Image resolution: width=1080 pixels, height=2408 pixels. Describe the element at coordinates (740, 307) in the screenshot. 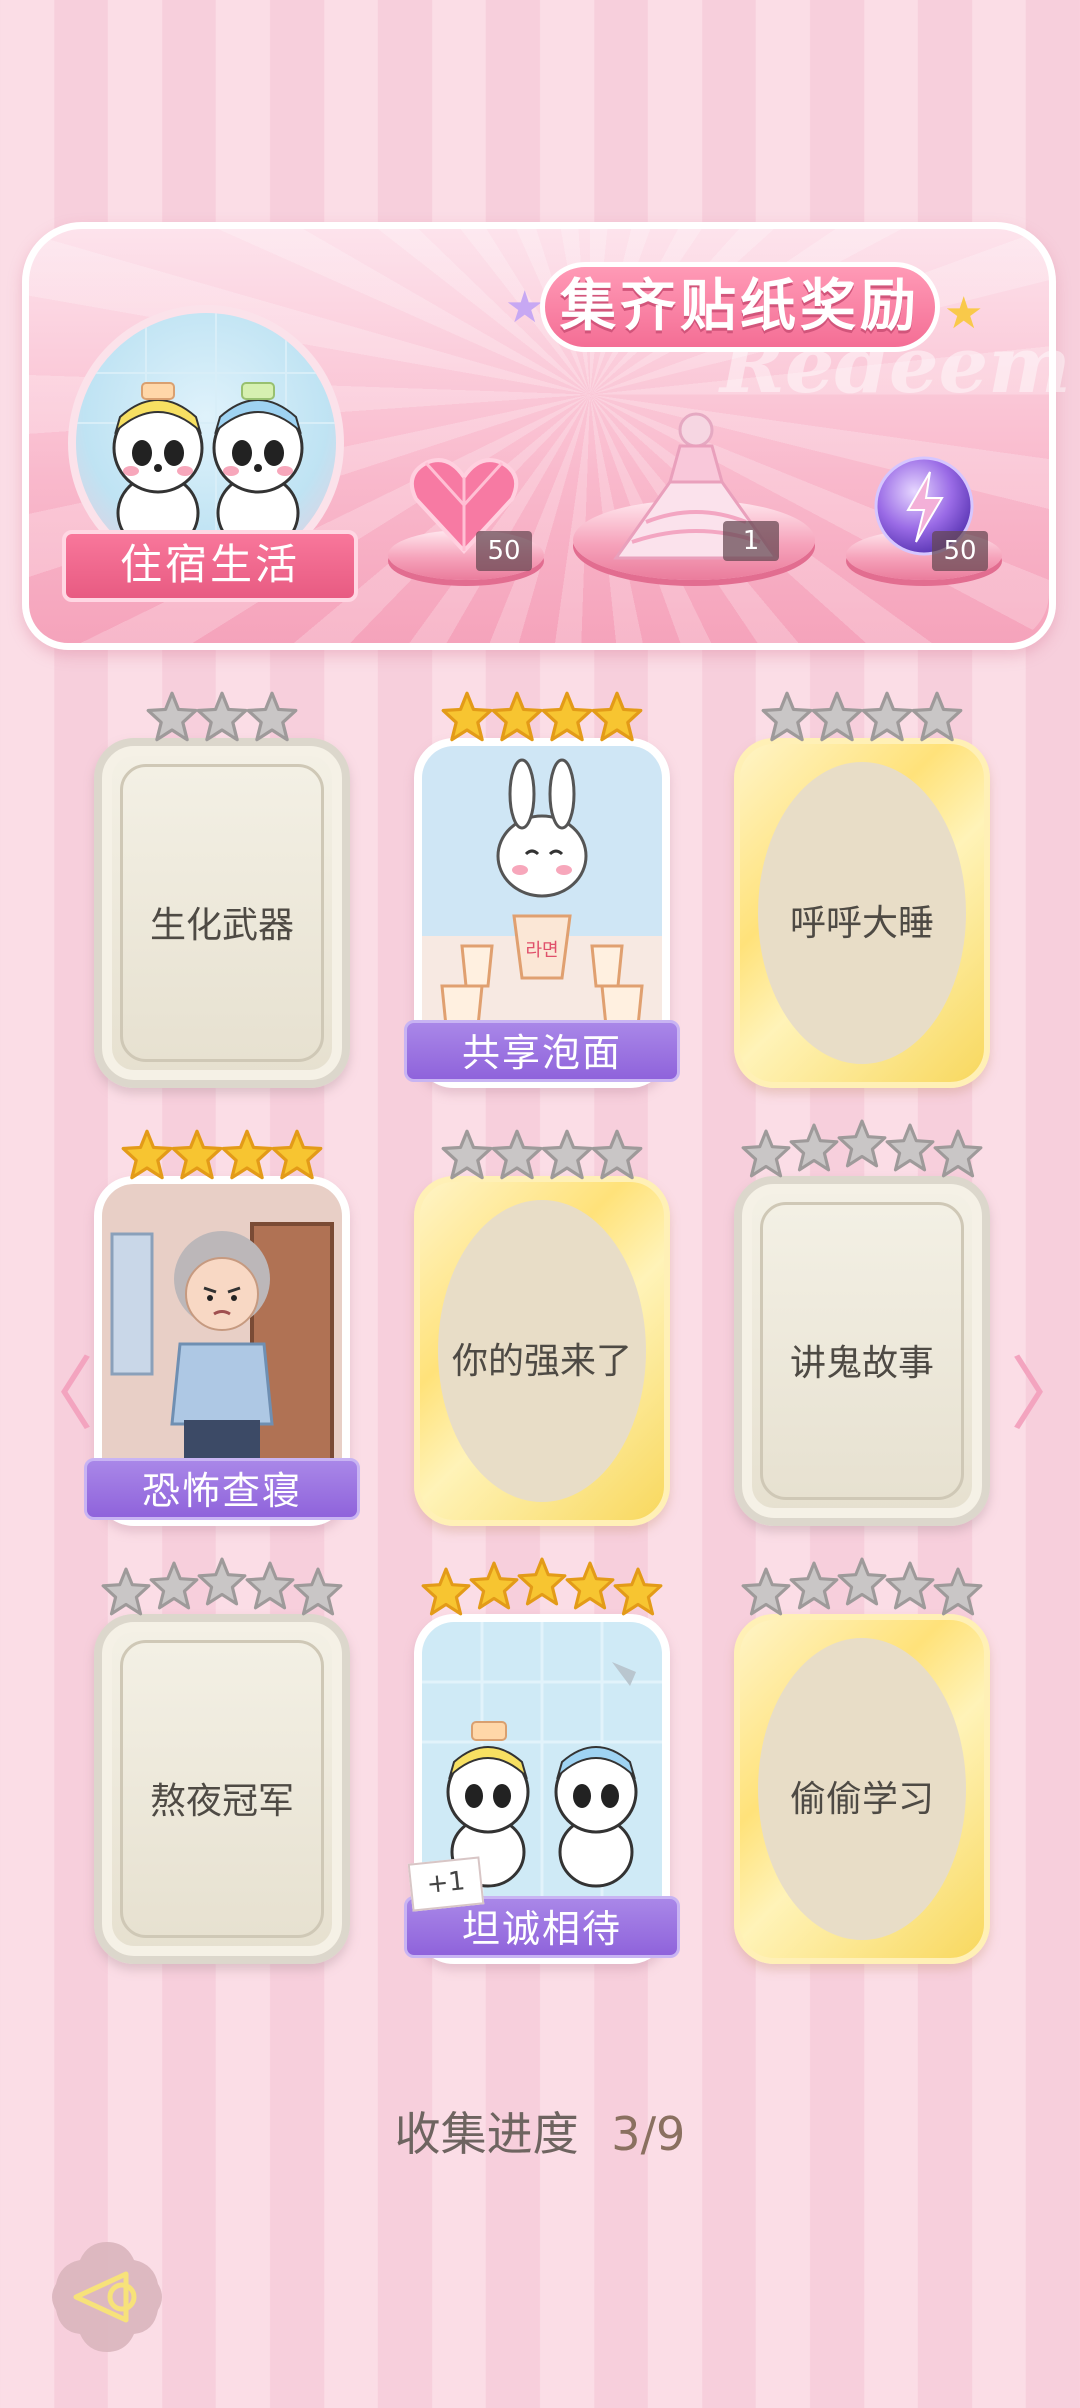

I see `banner-title: 集齐贴纸奖励` at that location.